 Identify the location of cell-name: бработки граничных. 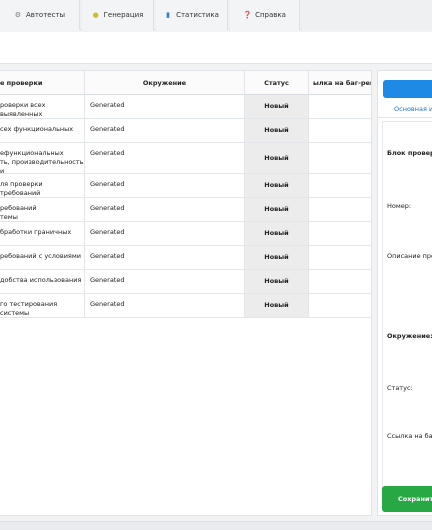
(36, 232).